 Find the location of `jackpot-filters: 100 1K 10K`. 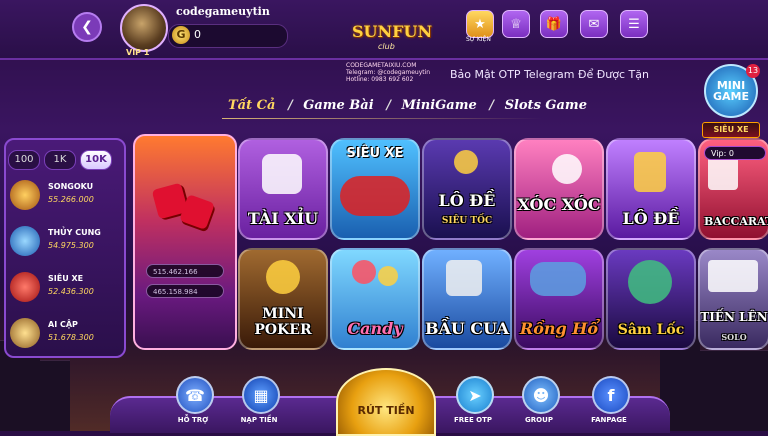

jackpot-filters: 100 1K 10K is located at coordinates (60, 160).